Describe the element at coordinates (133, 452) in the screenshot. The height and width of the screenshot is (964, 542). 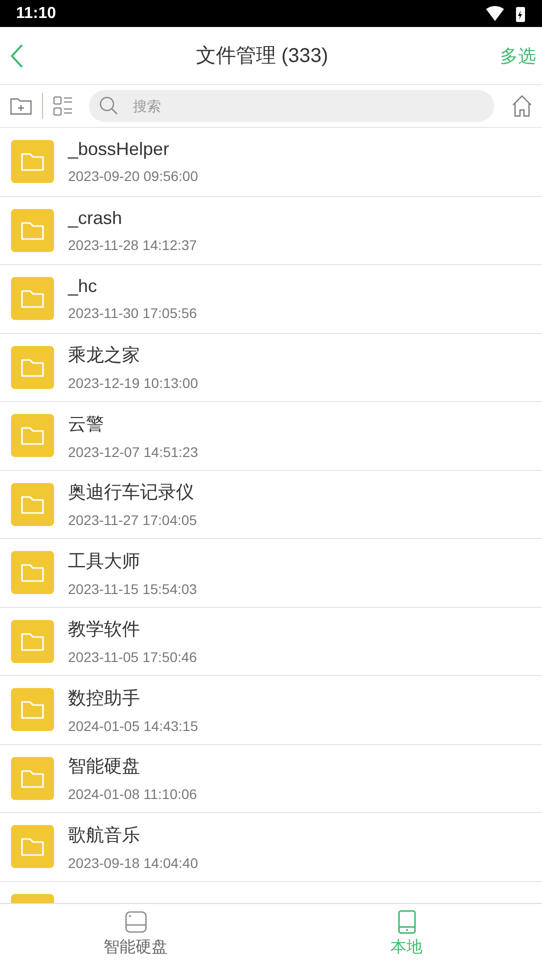
I see `modified-date: 2023-12-07 14:51:23` at that location.